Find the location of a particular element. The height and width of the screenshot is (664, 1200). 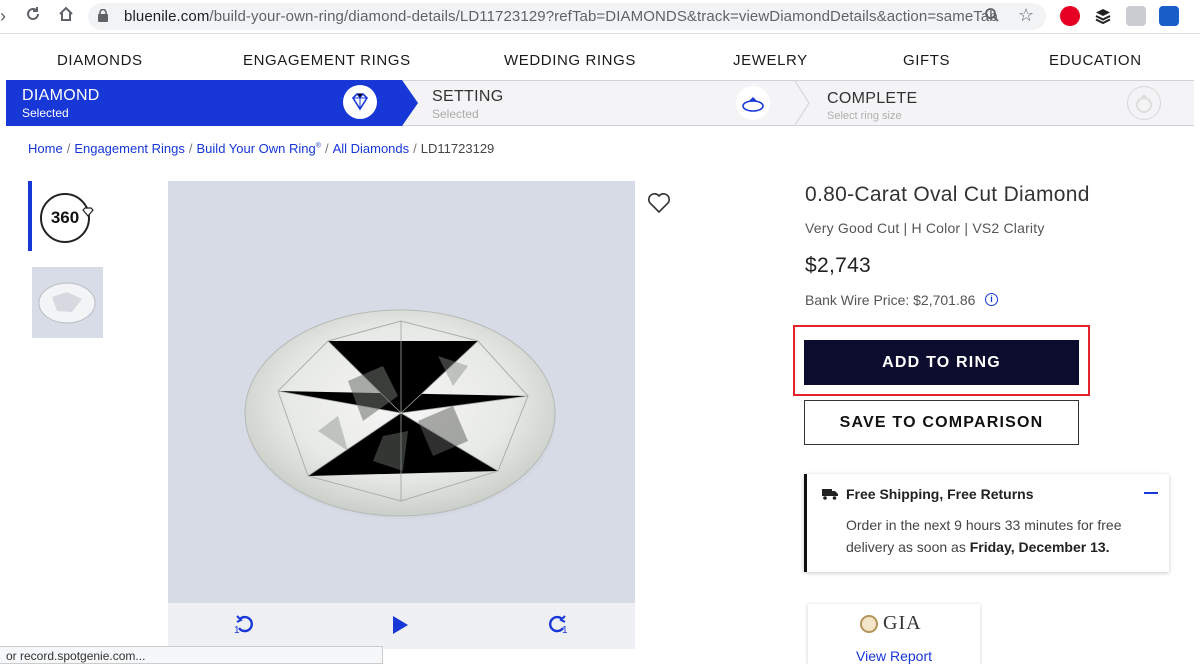

small-diamond-icon is located at coordinates (88, 212).